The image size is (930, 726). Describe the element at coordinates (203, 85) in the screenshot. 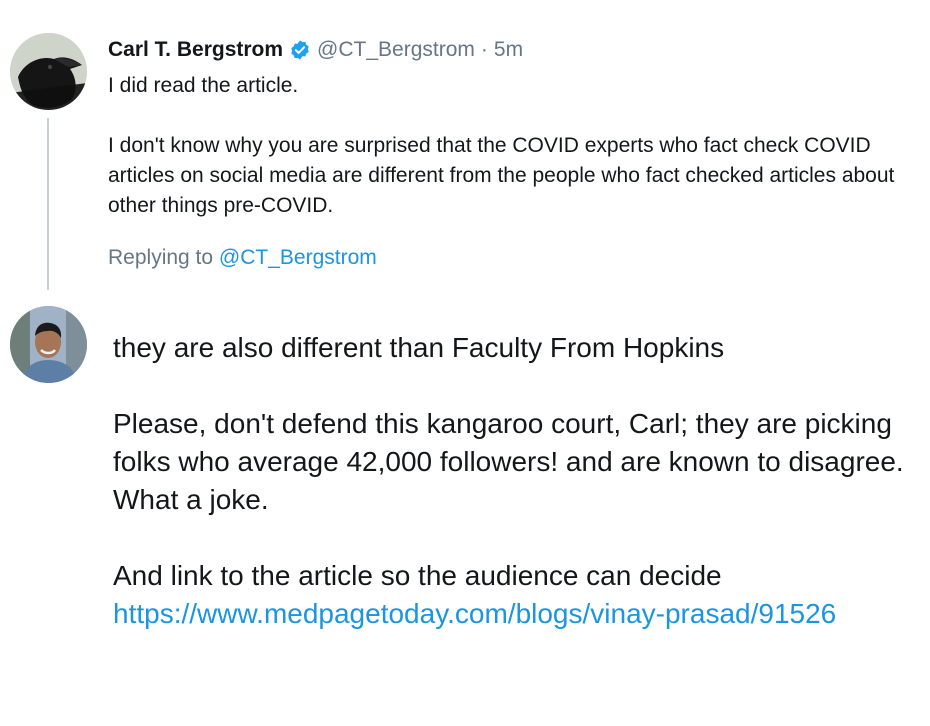

I see `tweet-paragraph: I did read the article.` at that location.